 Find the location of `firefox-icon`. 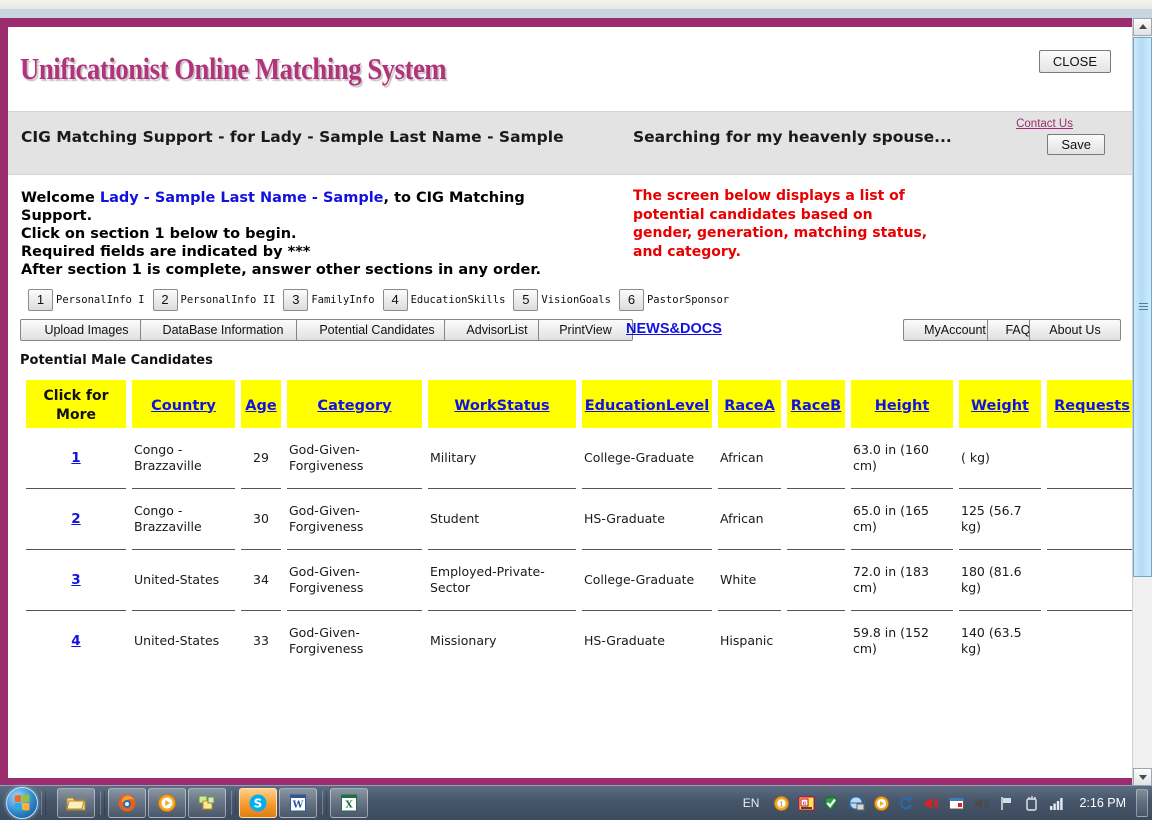

firefox-icon is located at coordinates (127, 803).